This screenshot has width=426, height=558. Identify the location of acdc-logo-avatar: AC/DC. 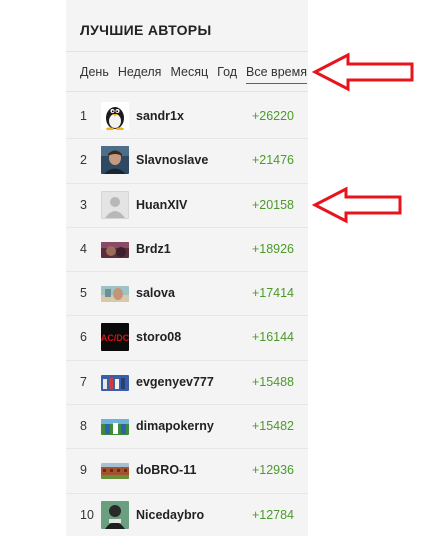
(115, 337).